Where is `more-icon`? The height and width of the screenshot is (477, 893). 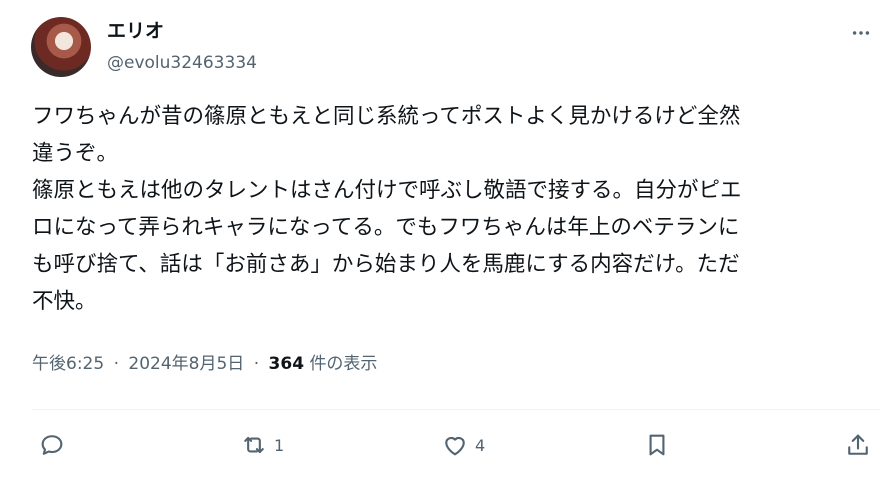
more-icon is located at coordinates (861, 33).